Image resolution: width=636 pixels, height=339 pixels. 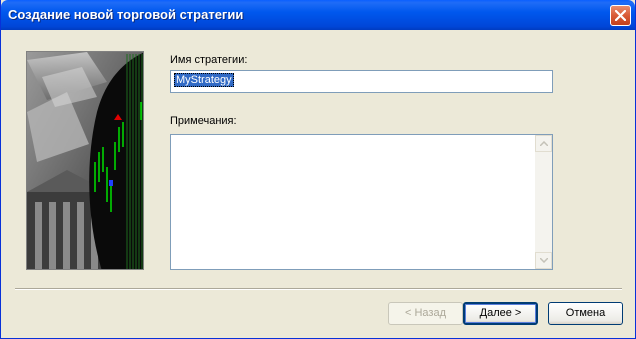 I want to click on back-button: < Назад, so click(x=425, y=313).